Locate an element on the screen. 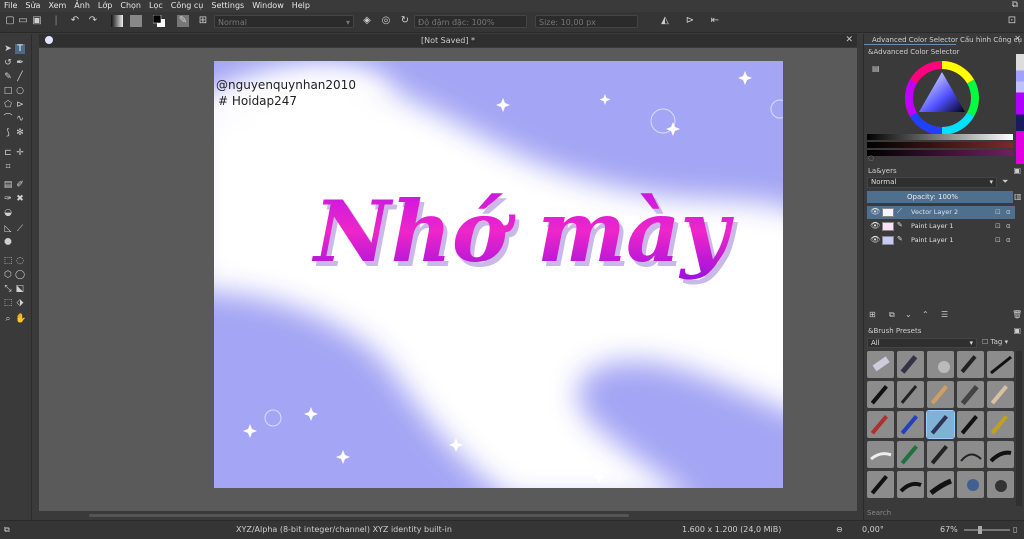 The image size is (1024, 539). brush-filter-select: All ▾ is located at coordinates (922, 343).